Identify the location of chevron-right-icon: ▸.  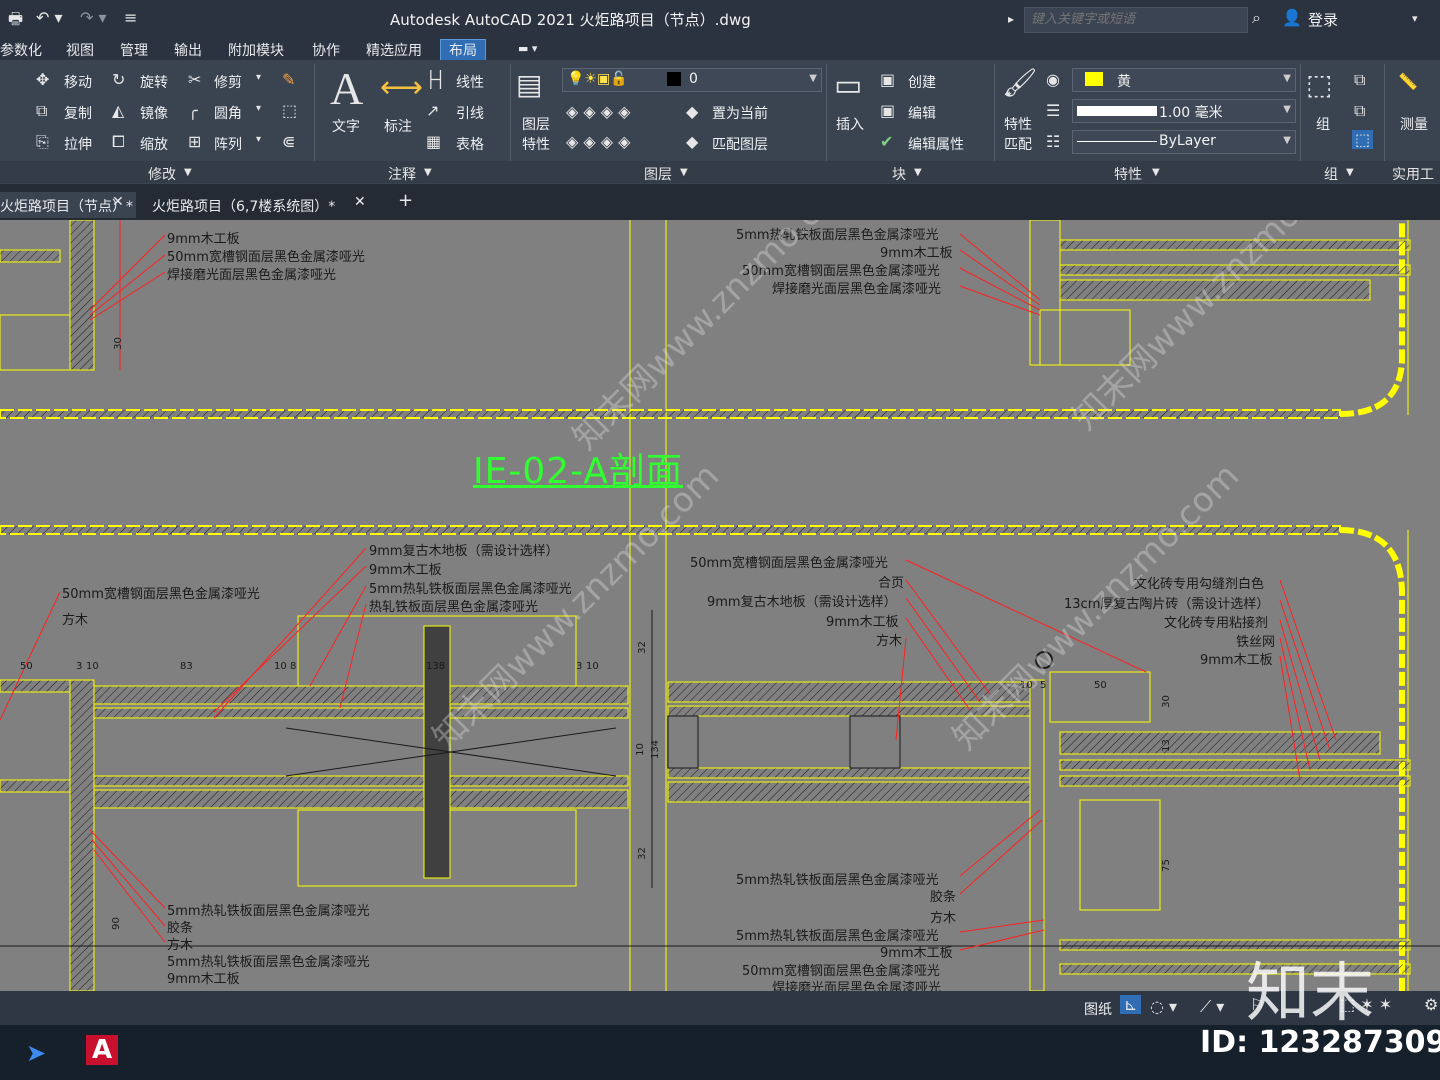
(1011, 19).